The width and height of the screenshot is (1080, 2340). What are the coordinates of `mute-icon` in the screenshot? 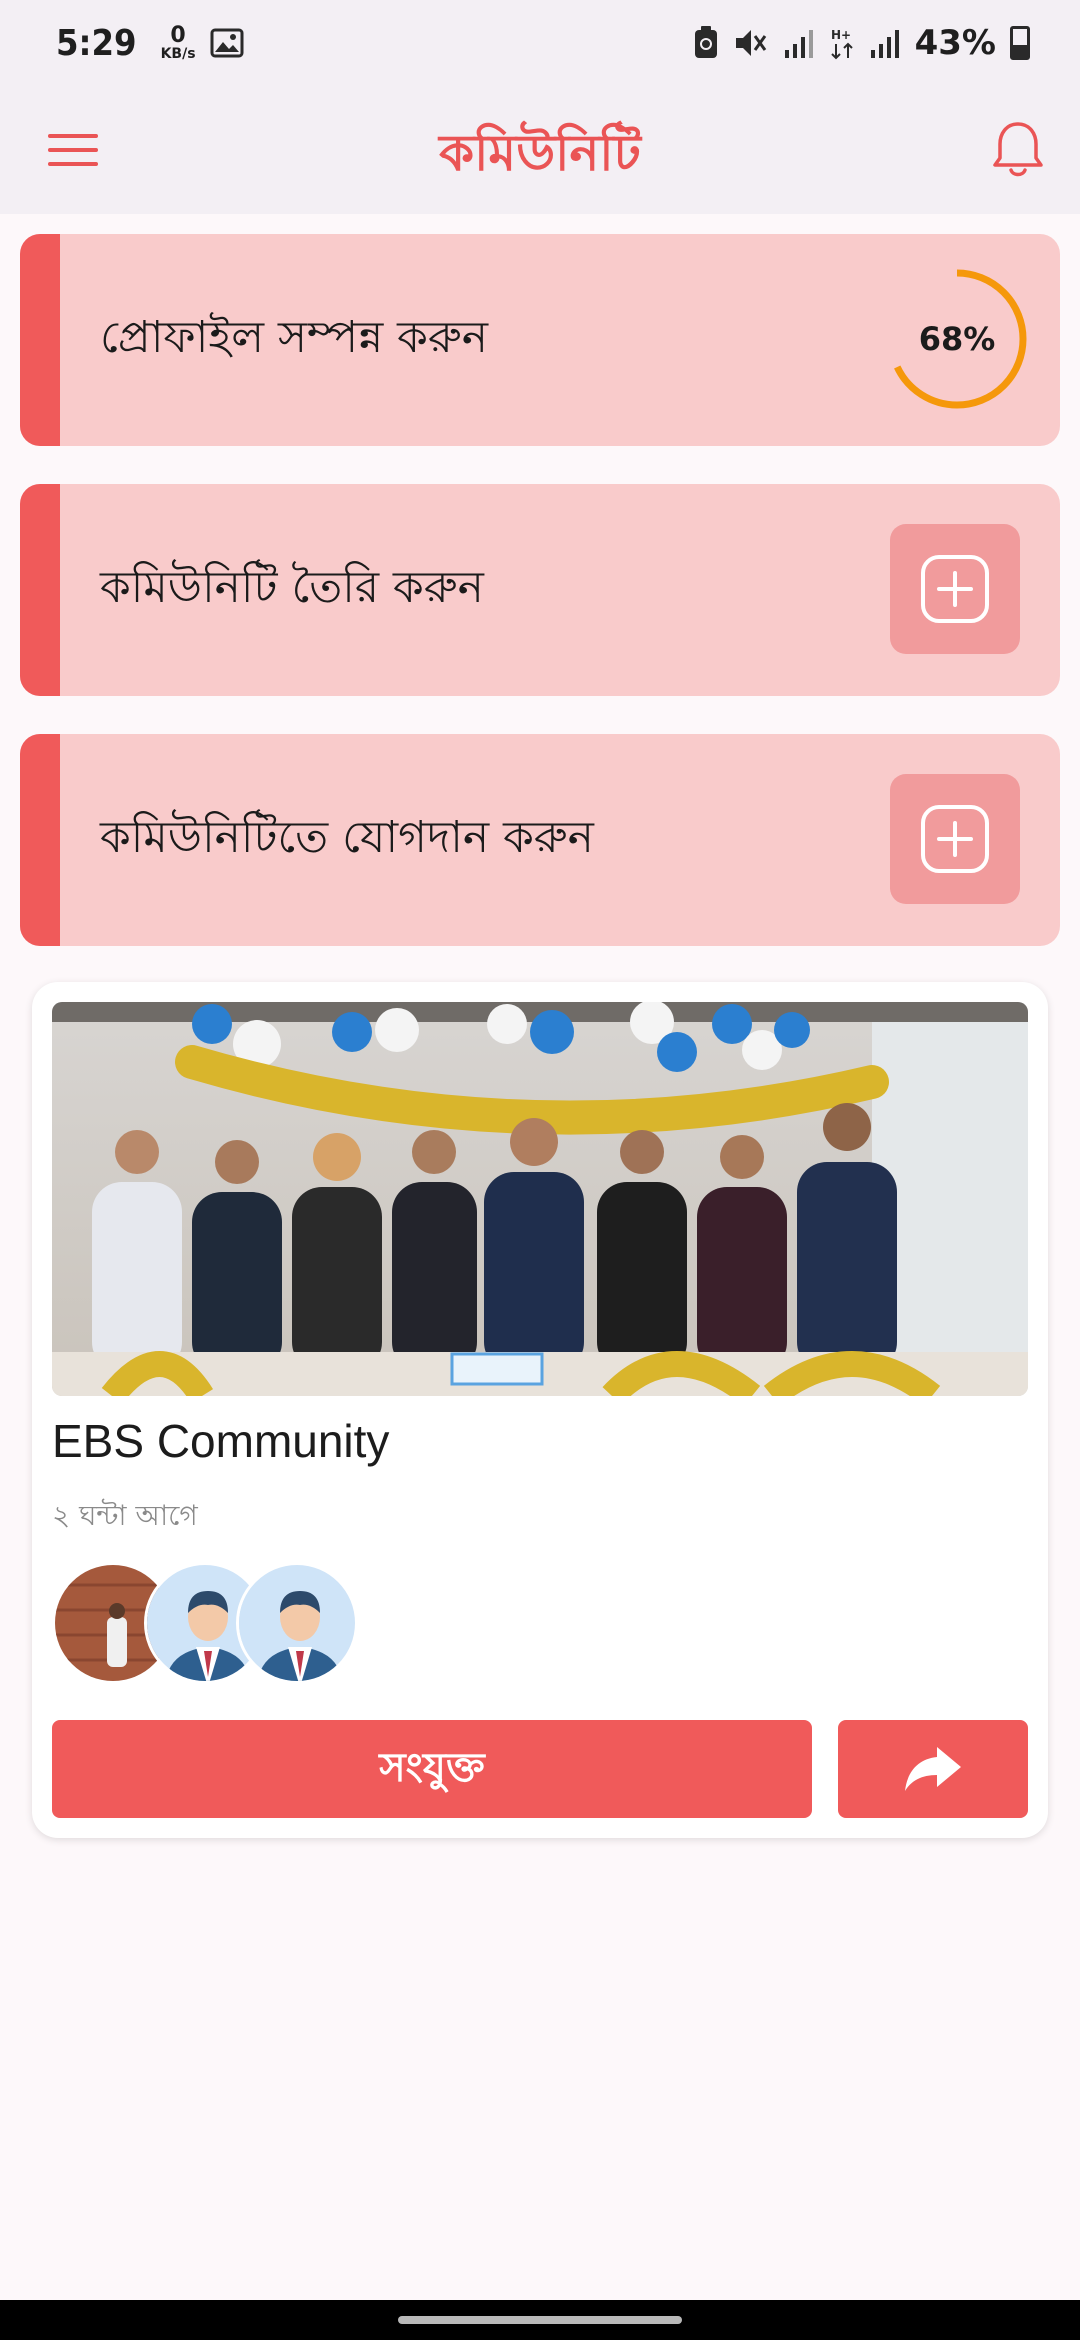 It's located at (750, 43).